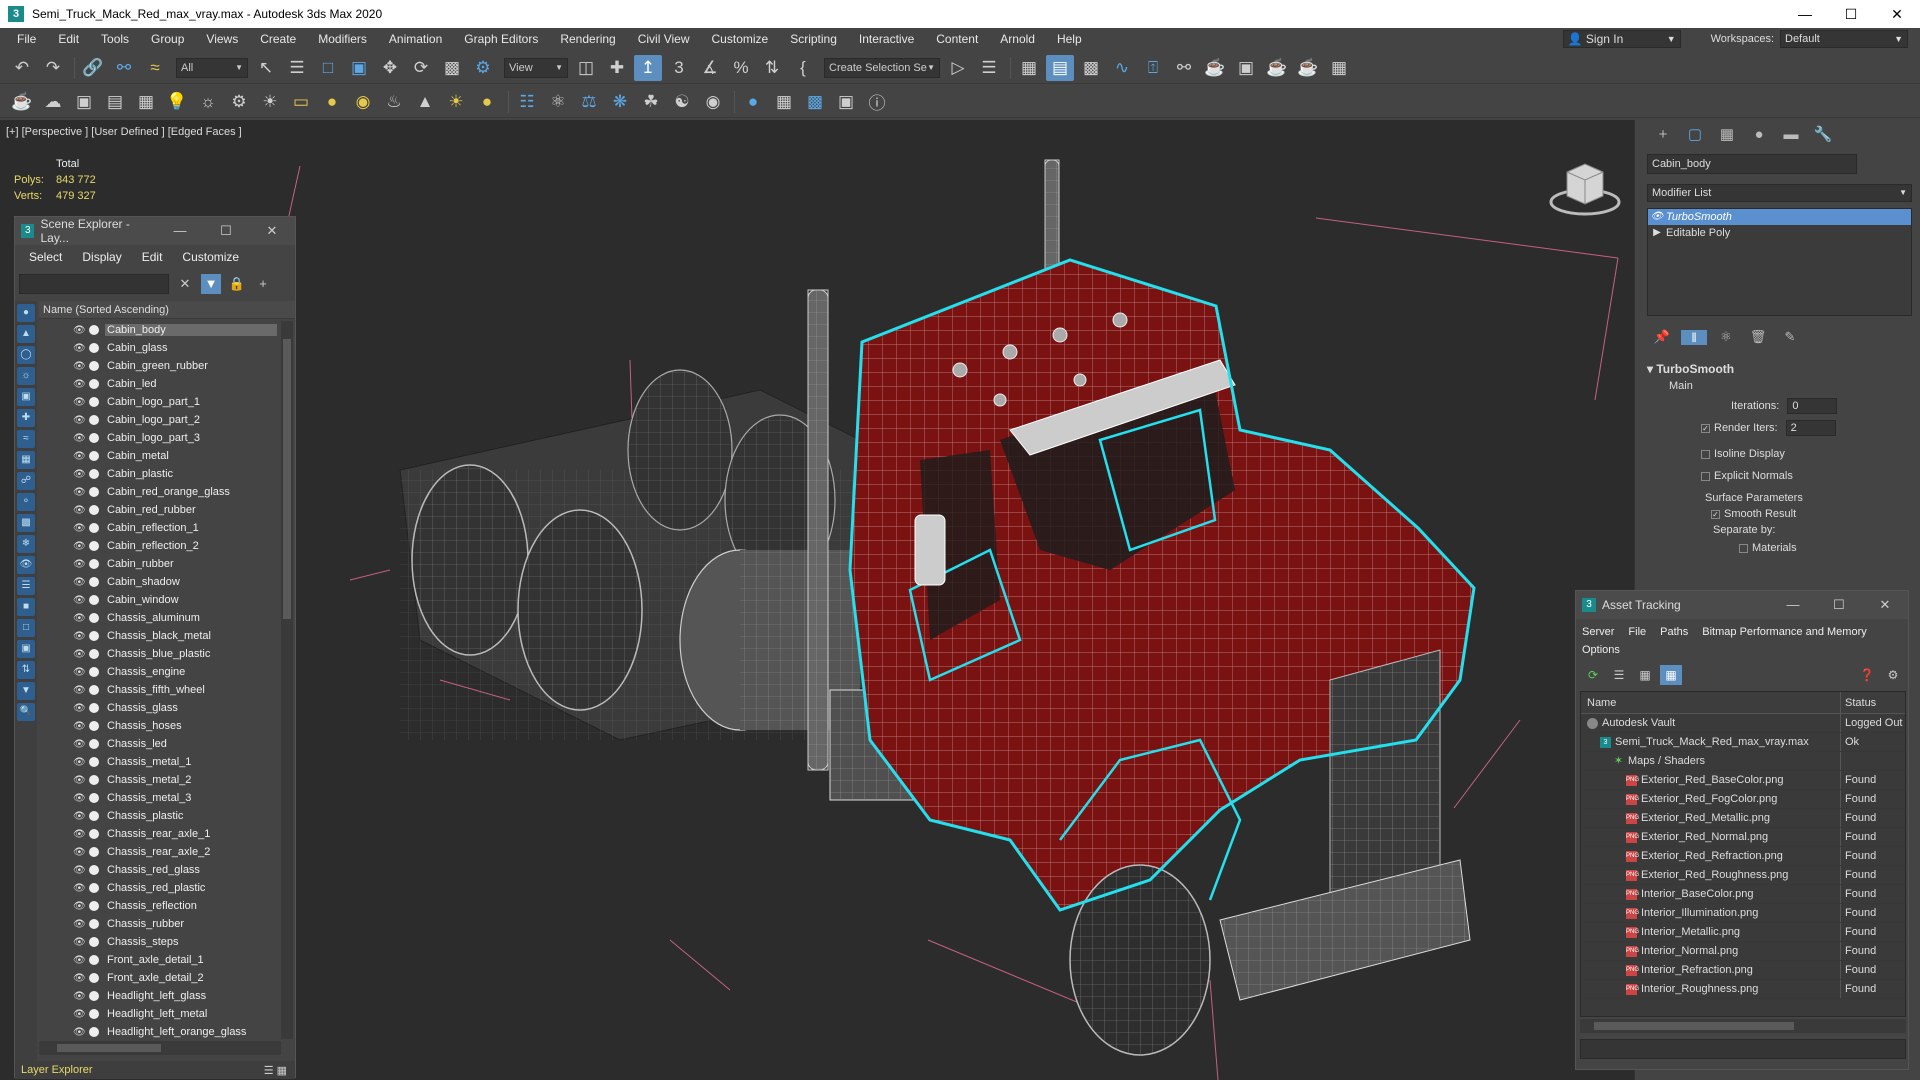 Image resolution: width=1920 pixels, height=1080 pixels. Describe the element at coordinates (1743, 818) in the screenshot. I see `table-row: PNG Exterior_Red_Metallic.png Found` at that location.